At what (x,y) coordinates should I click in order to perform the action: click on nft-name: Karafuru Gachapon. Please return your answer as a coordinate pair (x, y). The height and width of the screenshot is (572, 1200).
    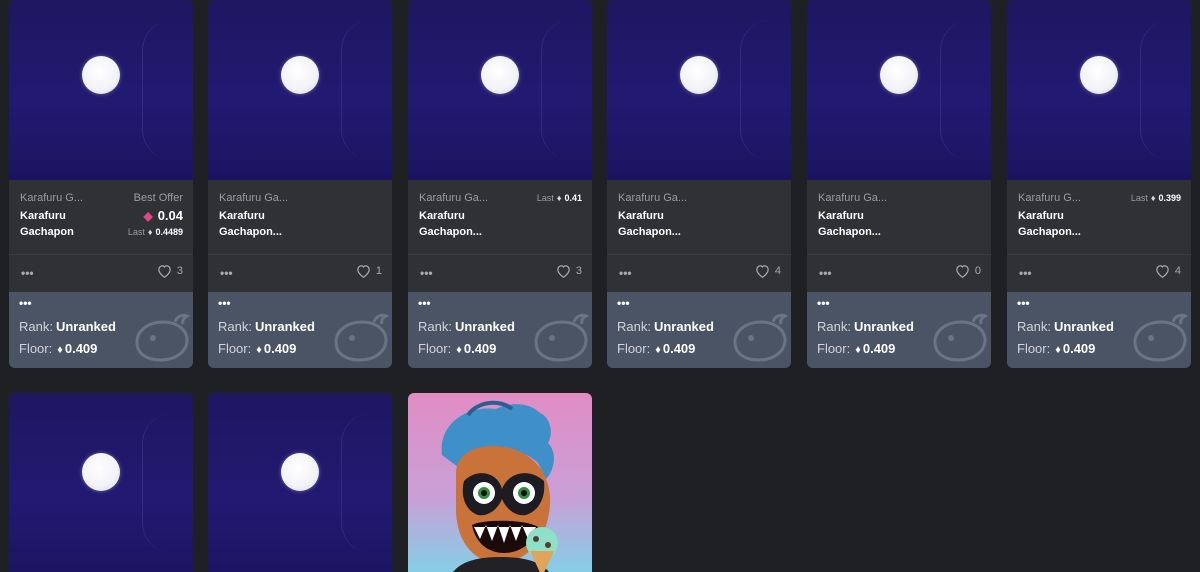
    Looking at the image, I should click on (70, 224).